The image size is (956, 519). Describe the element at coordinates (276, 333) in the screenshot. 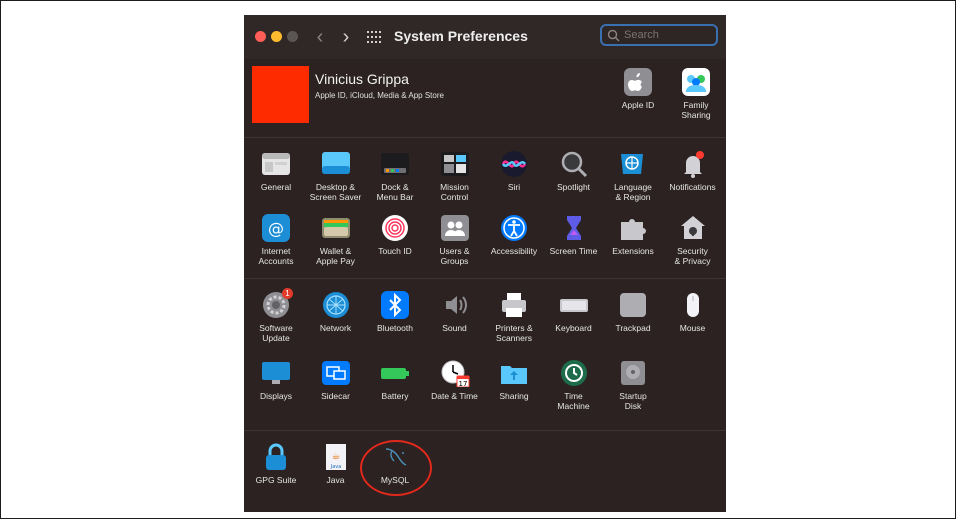

I see `pref-label: Software Update` at that location.